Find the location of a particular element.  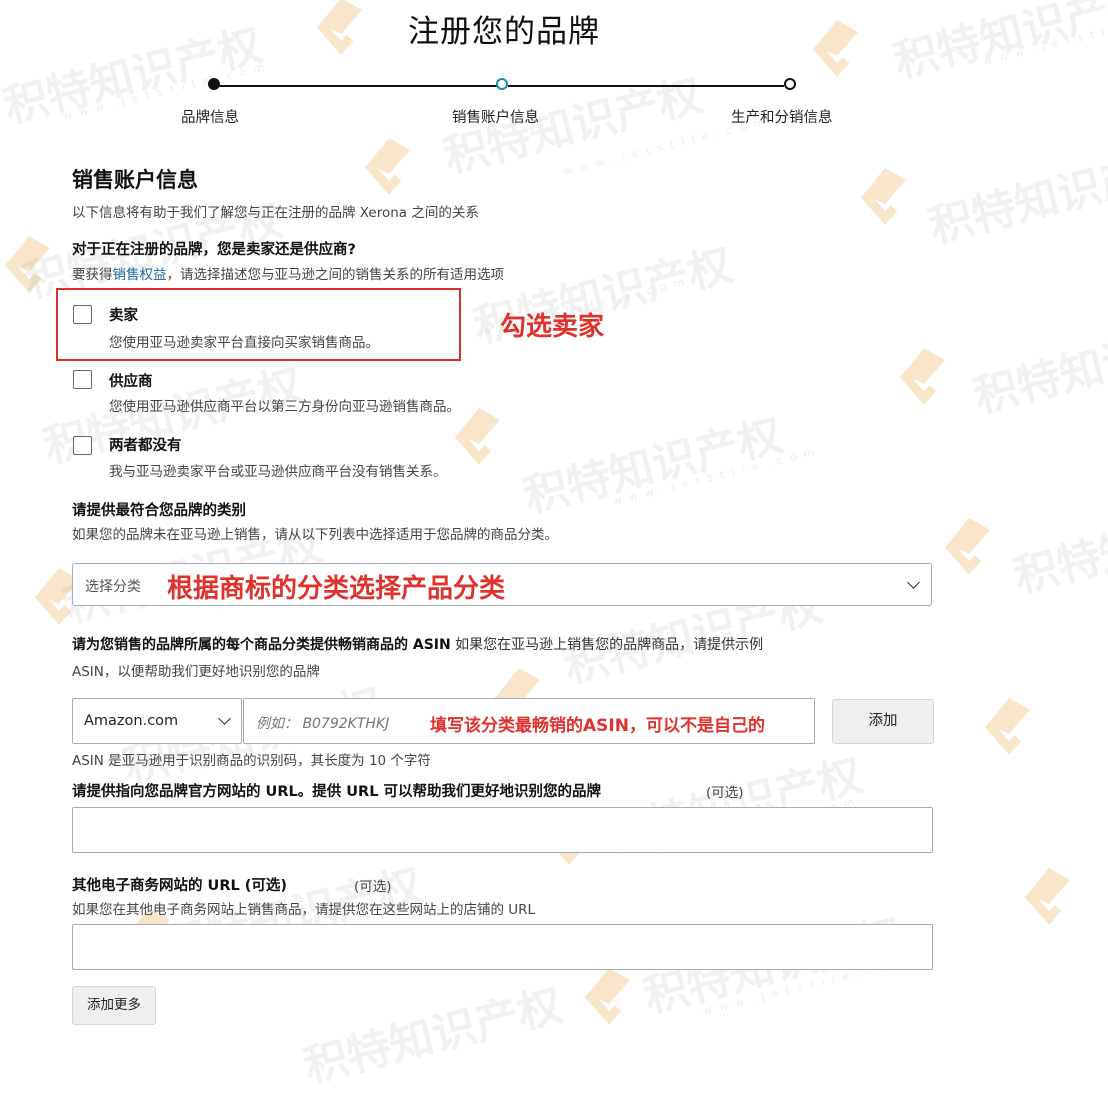

asin-hint: ASIN 是亚马逊用于识别商品的识别码，其长度为 10 个字符 is located at coordinates (251, 761).